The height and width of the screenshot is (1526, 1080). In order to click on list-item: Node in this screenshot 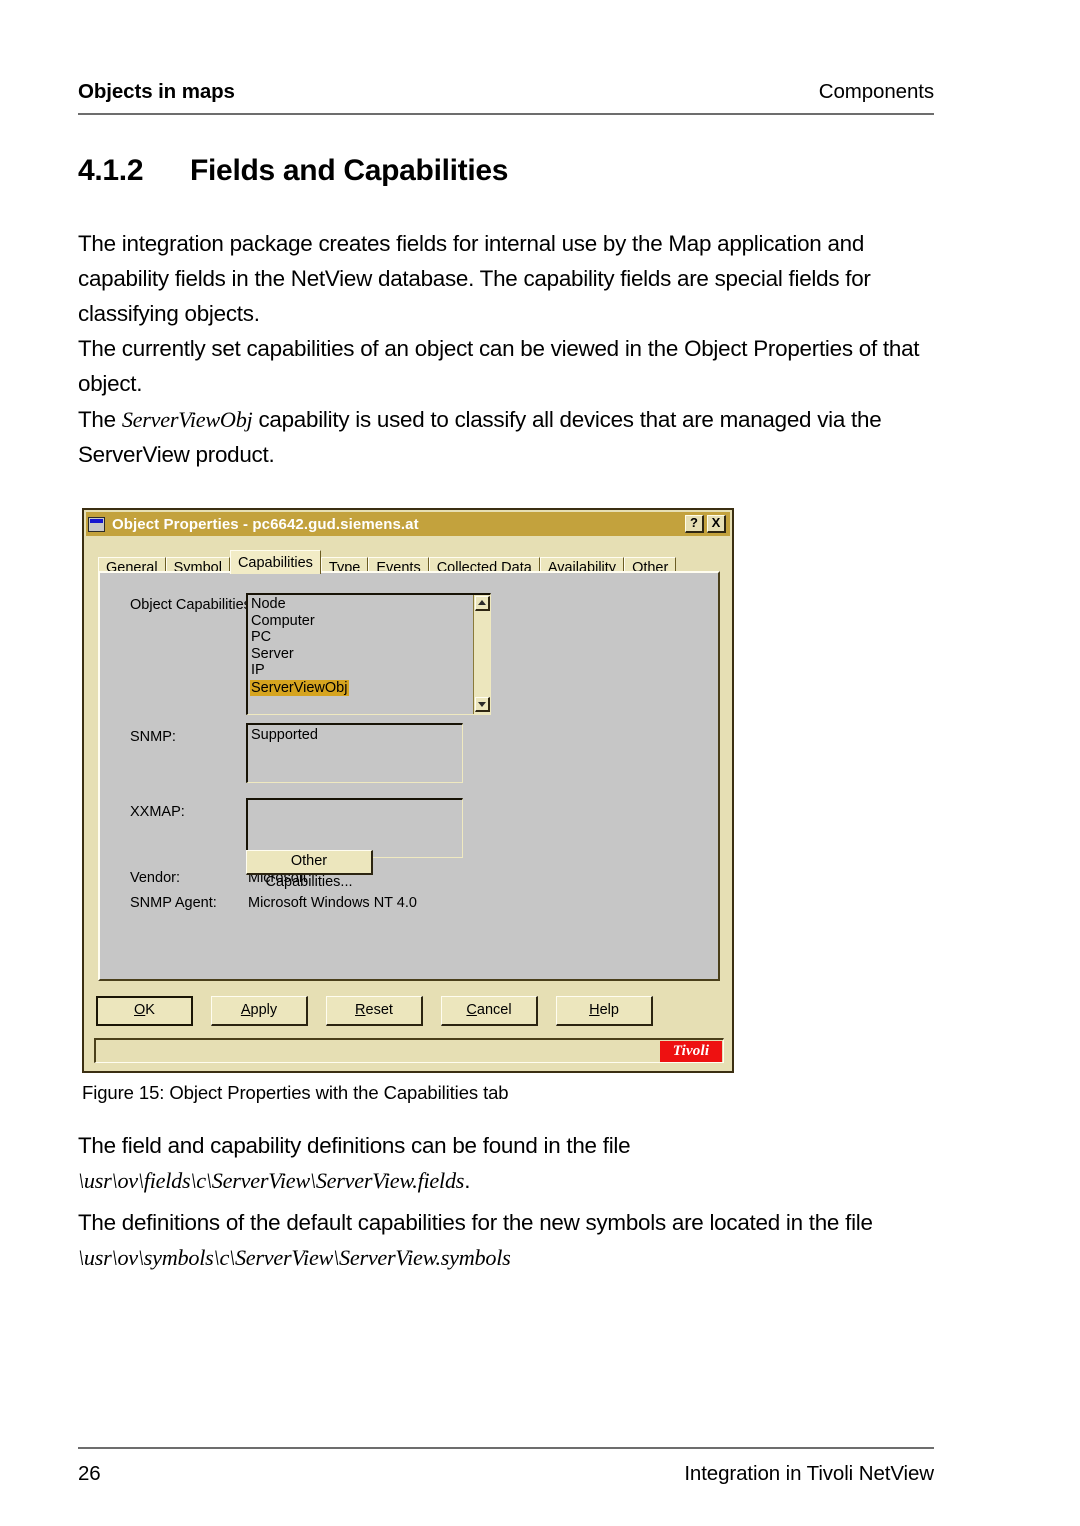, I will do `click(352, 604)`.